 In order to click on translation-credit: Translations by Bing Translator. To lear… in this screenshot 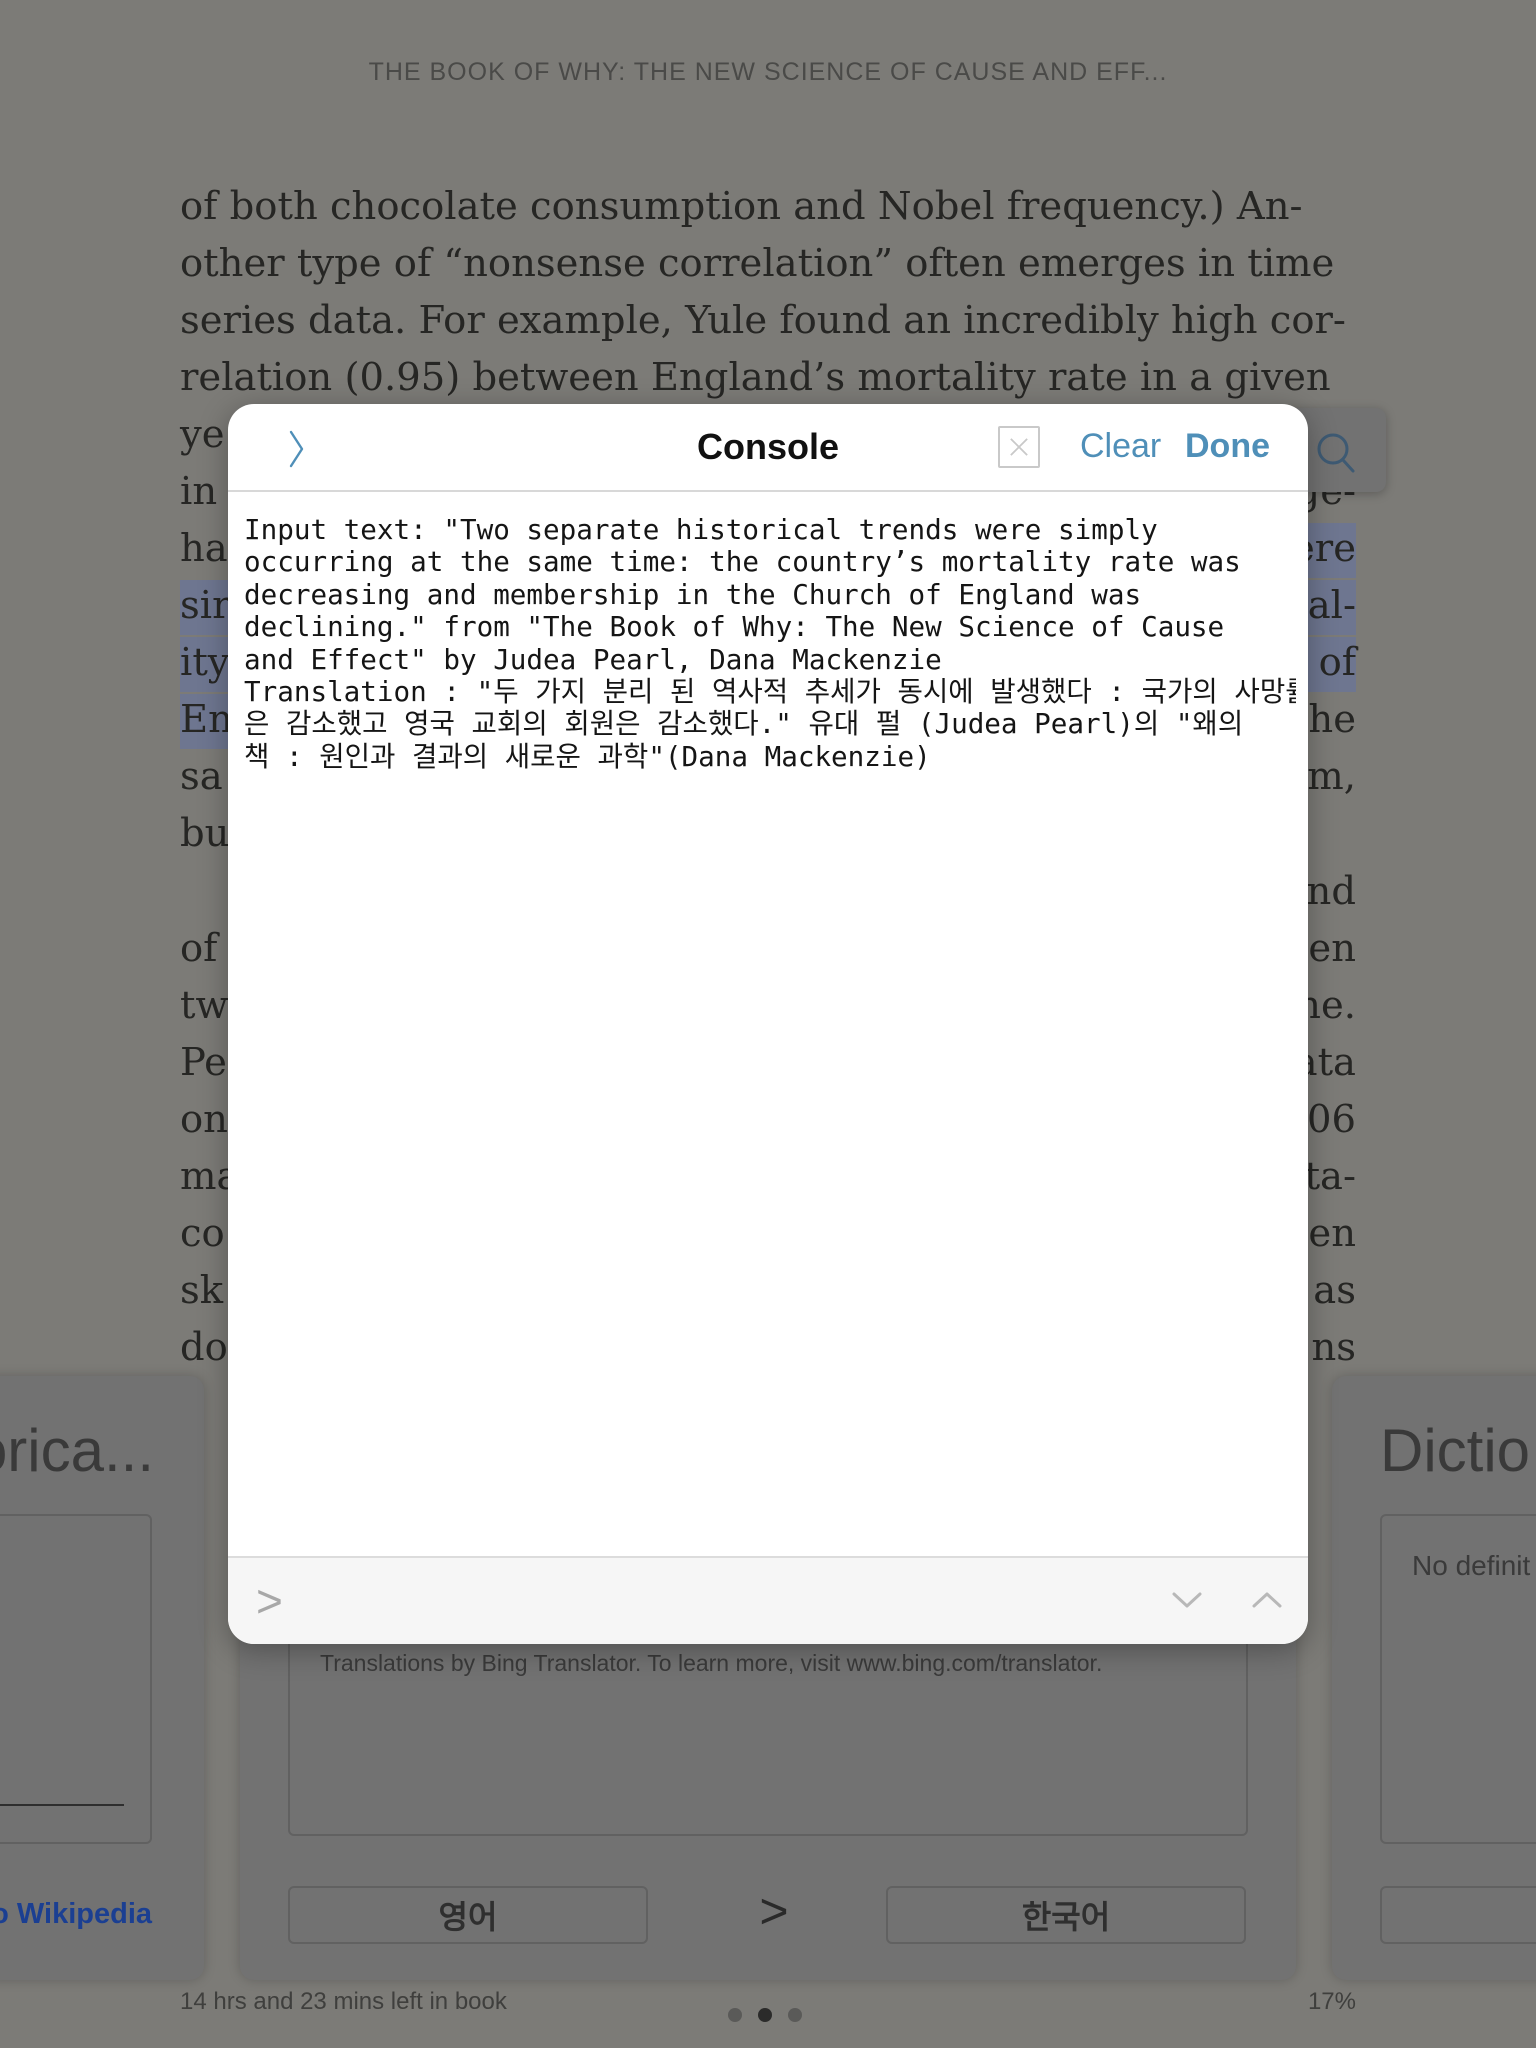, I will do `click(711, 1663)`.